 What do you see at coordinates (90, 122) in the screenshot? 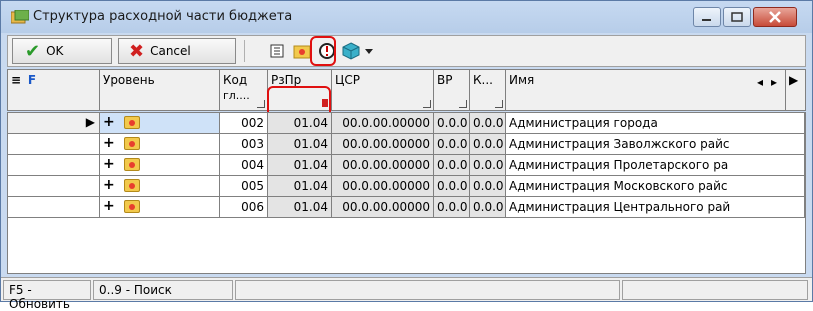
I see `current-row-icon: ▶` at bounding box center [90, 122].